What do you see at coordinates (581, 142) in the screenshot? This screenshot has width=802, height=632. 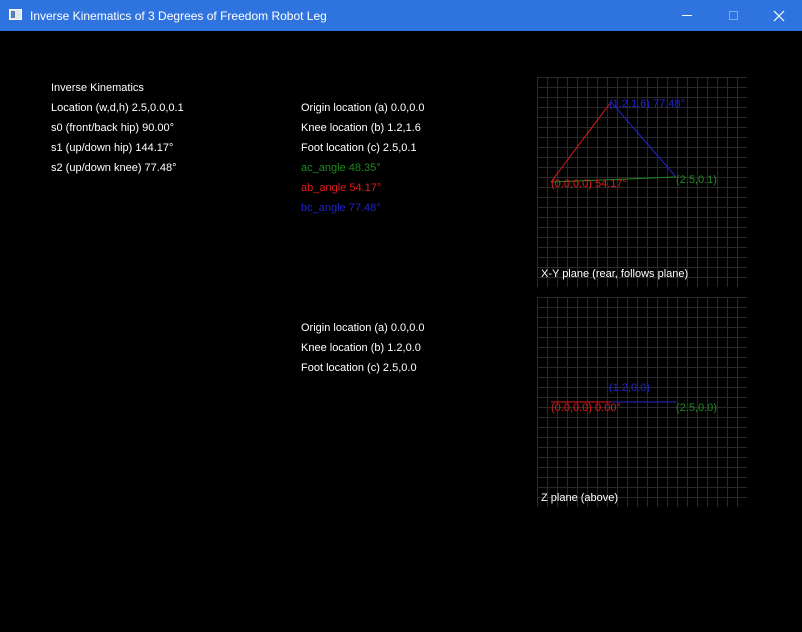 I see `ab-segment` at bounding box center [581, 142].